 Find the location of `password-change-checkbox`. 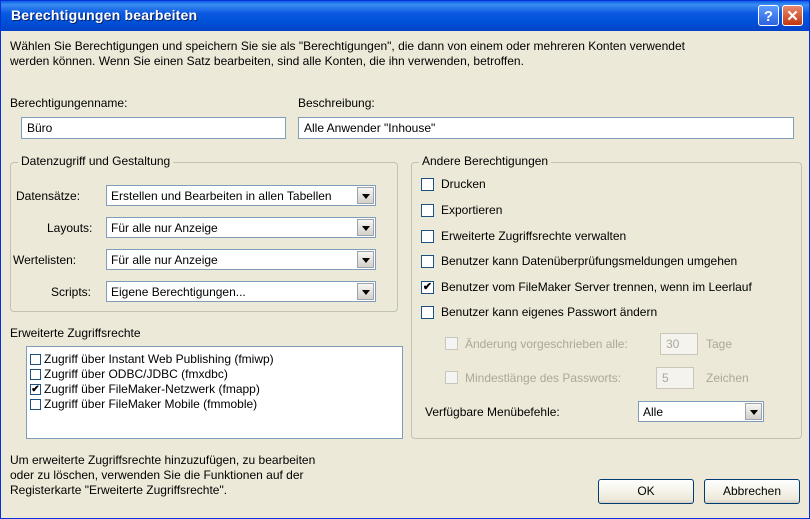

password-change-checkbox is located at coordinates (451, 343).